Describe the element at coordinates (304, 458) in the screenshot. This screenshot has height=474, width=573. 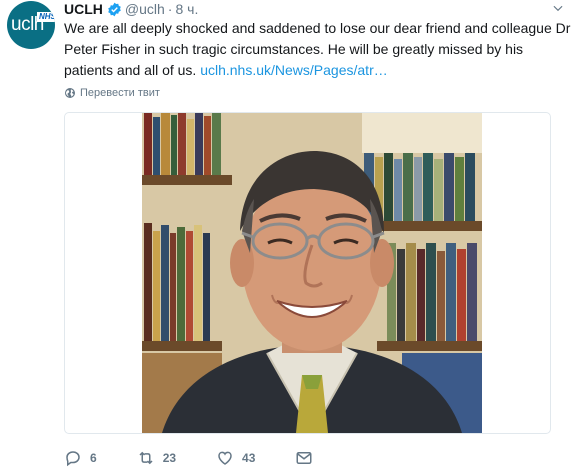
I see `envelope-icon` at that location.